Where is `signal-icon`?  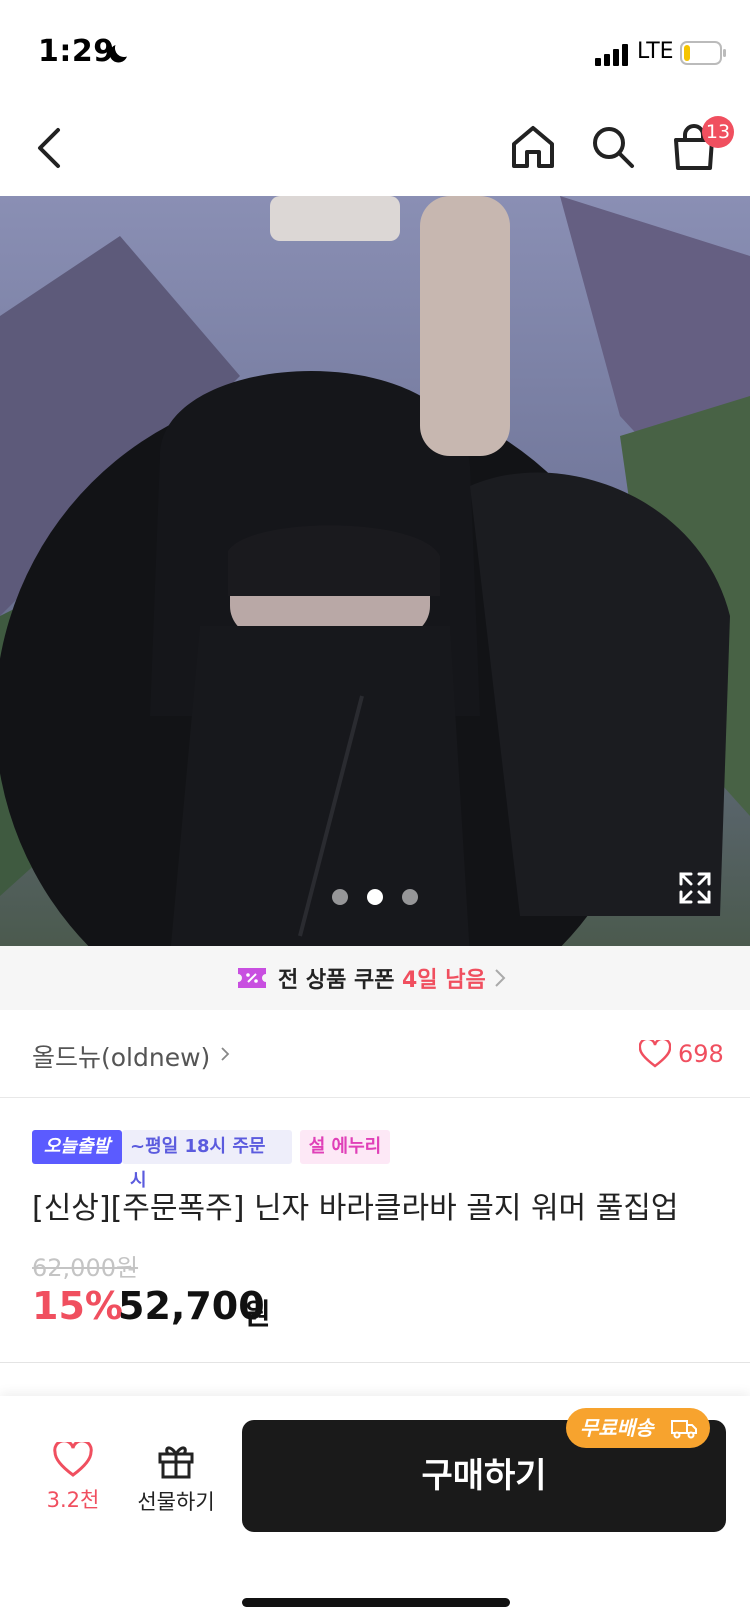
signal-icon is located at coordinates (611, 55).